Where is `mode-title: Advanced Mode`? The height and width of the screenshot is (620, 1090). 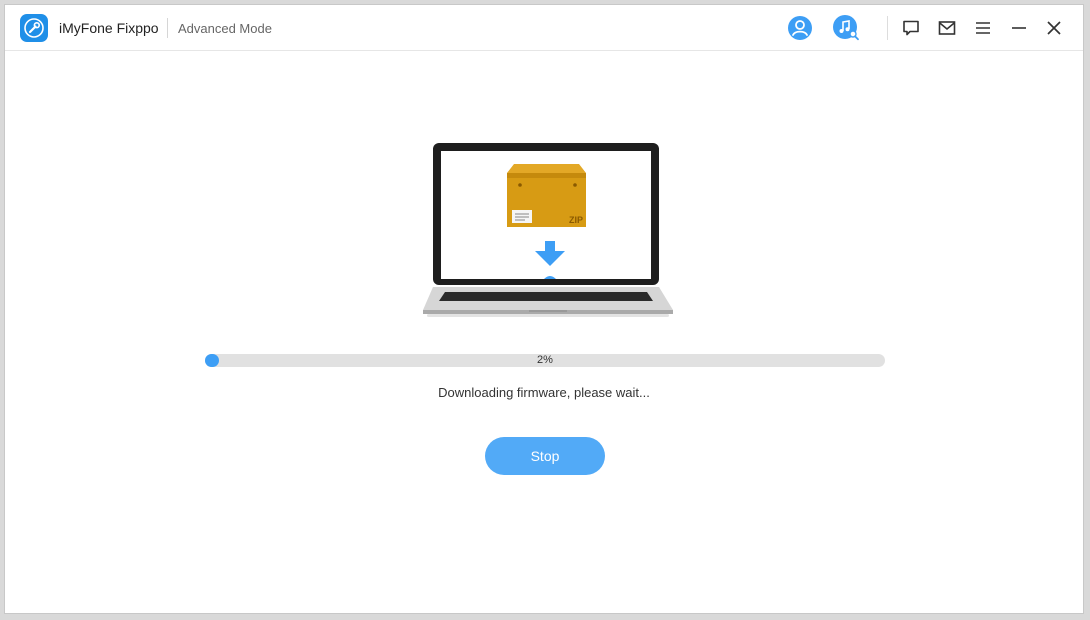
mode-title: Advanced Mode is located at coordinates (225, 28).